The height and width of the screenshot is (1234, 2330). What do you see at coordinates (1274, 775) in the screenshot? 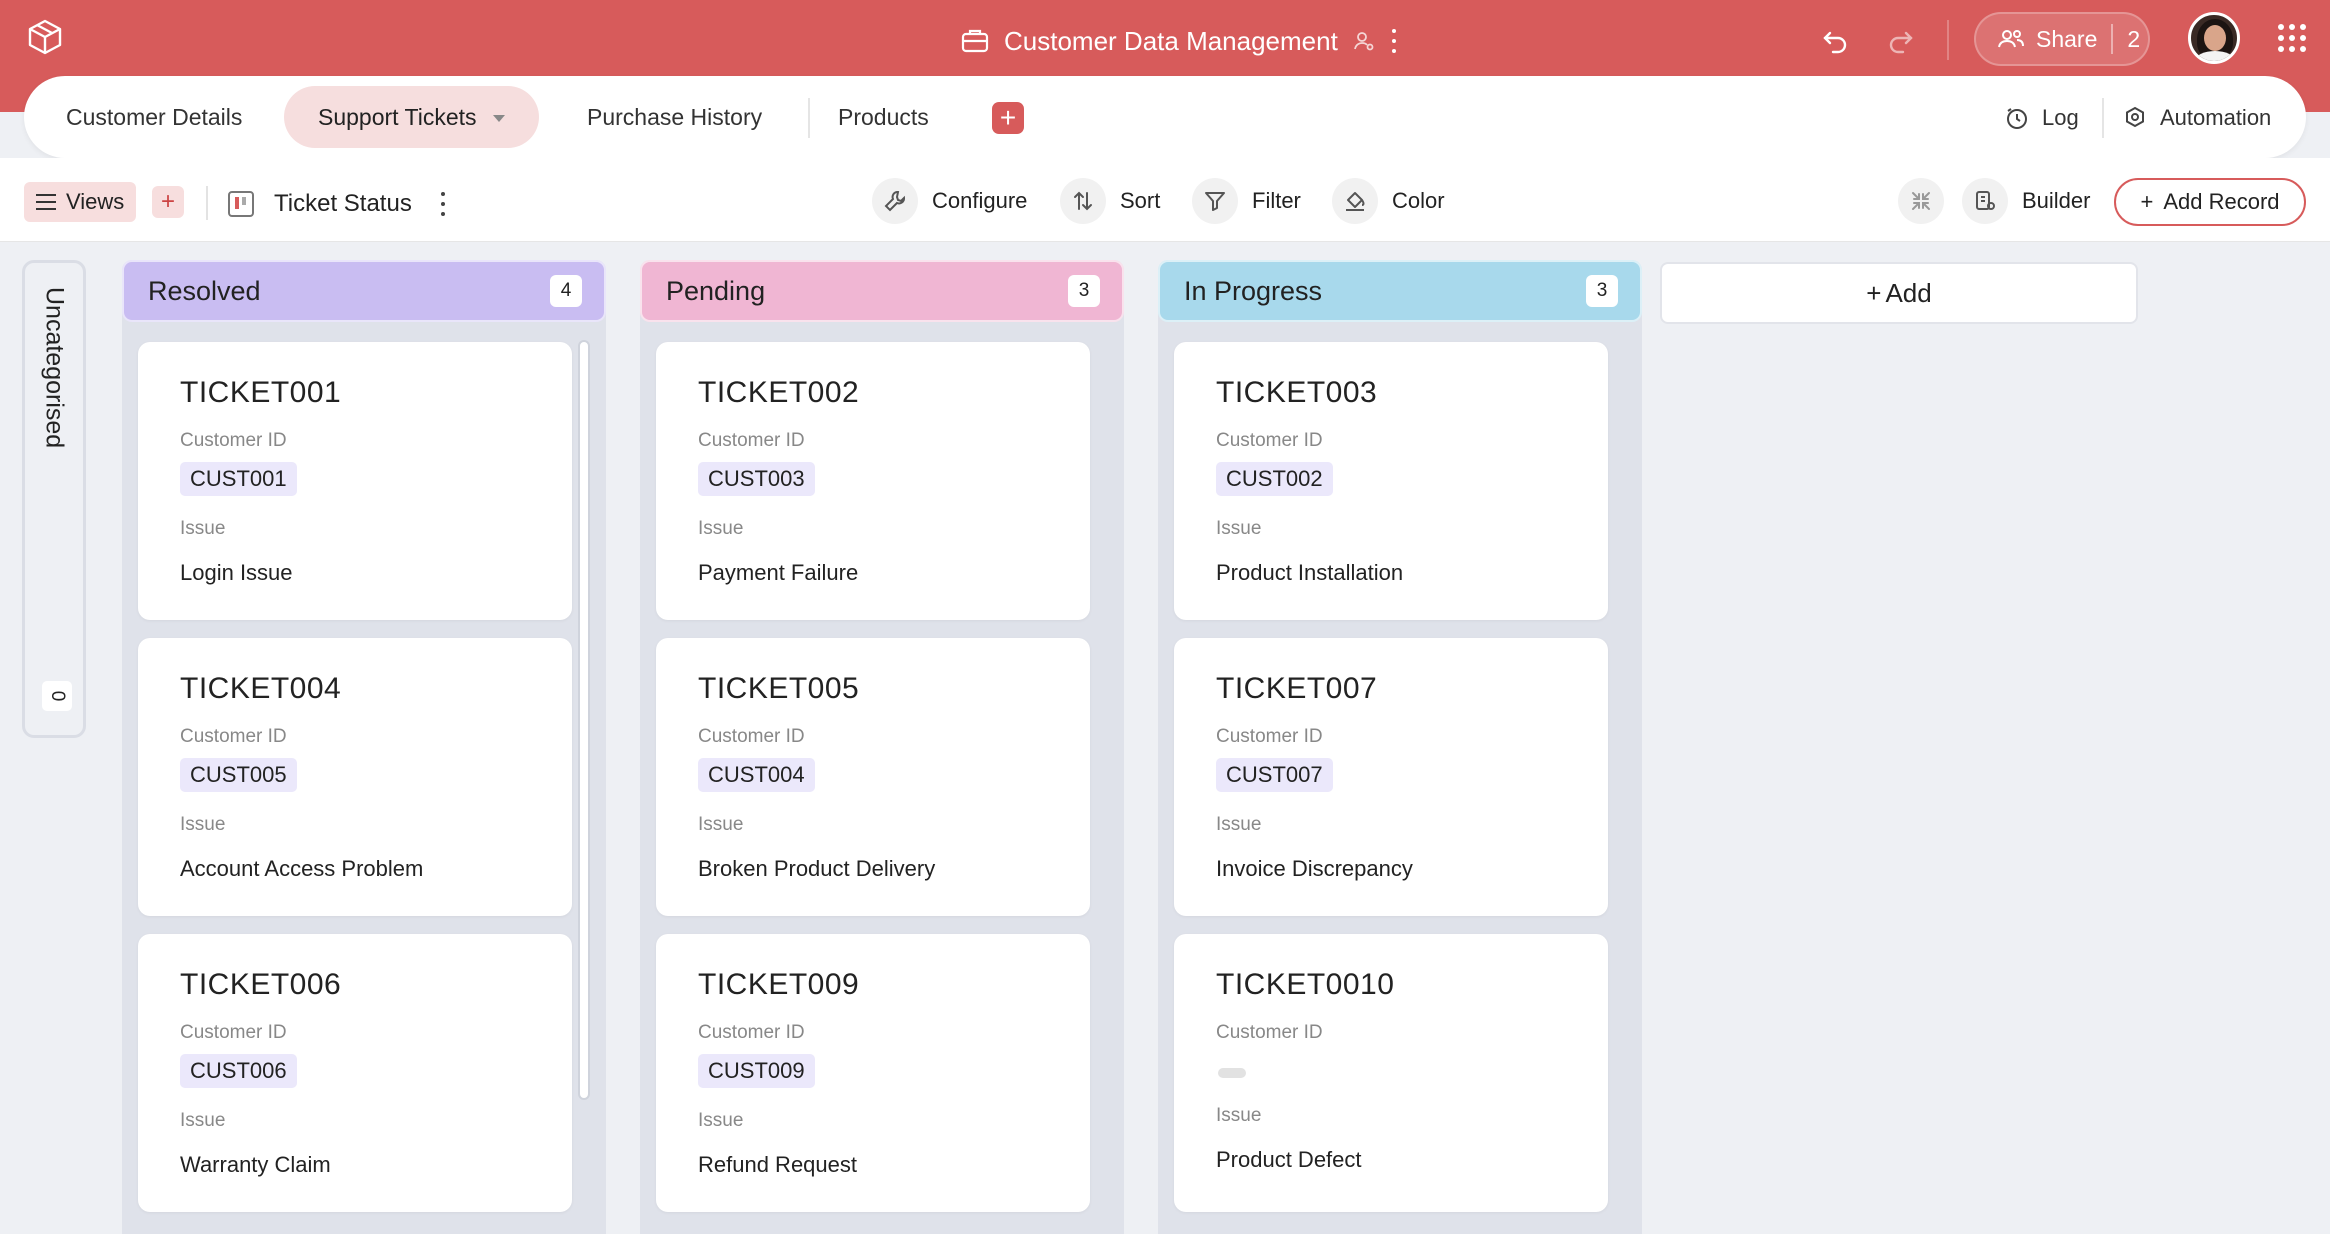
I see `customer-id-chip: CUST007` at bounding box center [1274, 775].